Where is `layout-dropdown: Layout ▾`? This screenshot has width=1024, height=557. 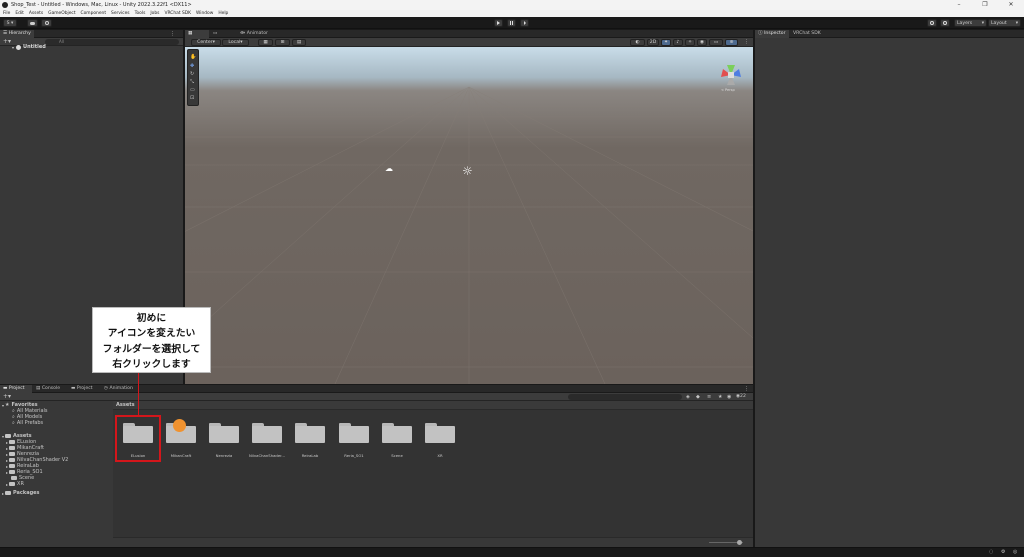
layout-dropdown: Layout ▾ is located at coordinates (1004, 23).